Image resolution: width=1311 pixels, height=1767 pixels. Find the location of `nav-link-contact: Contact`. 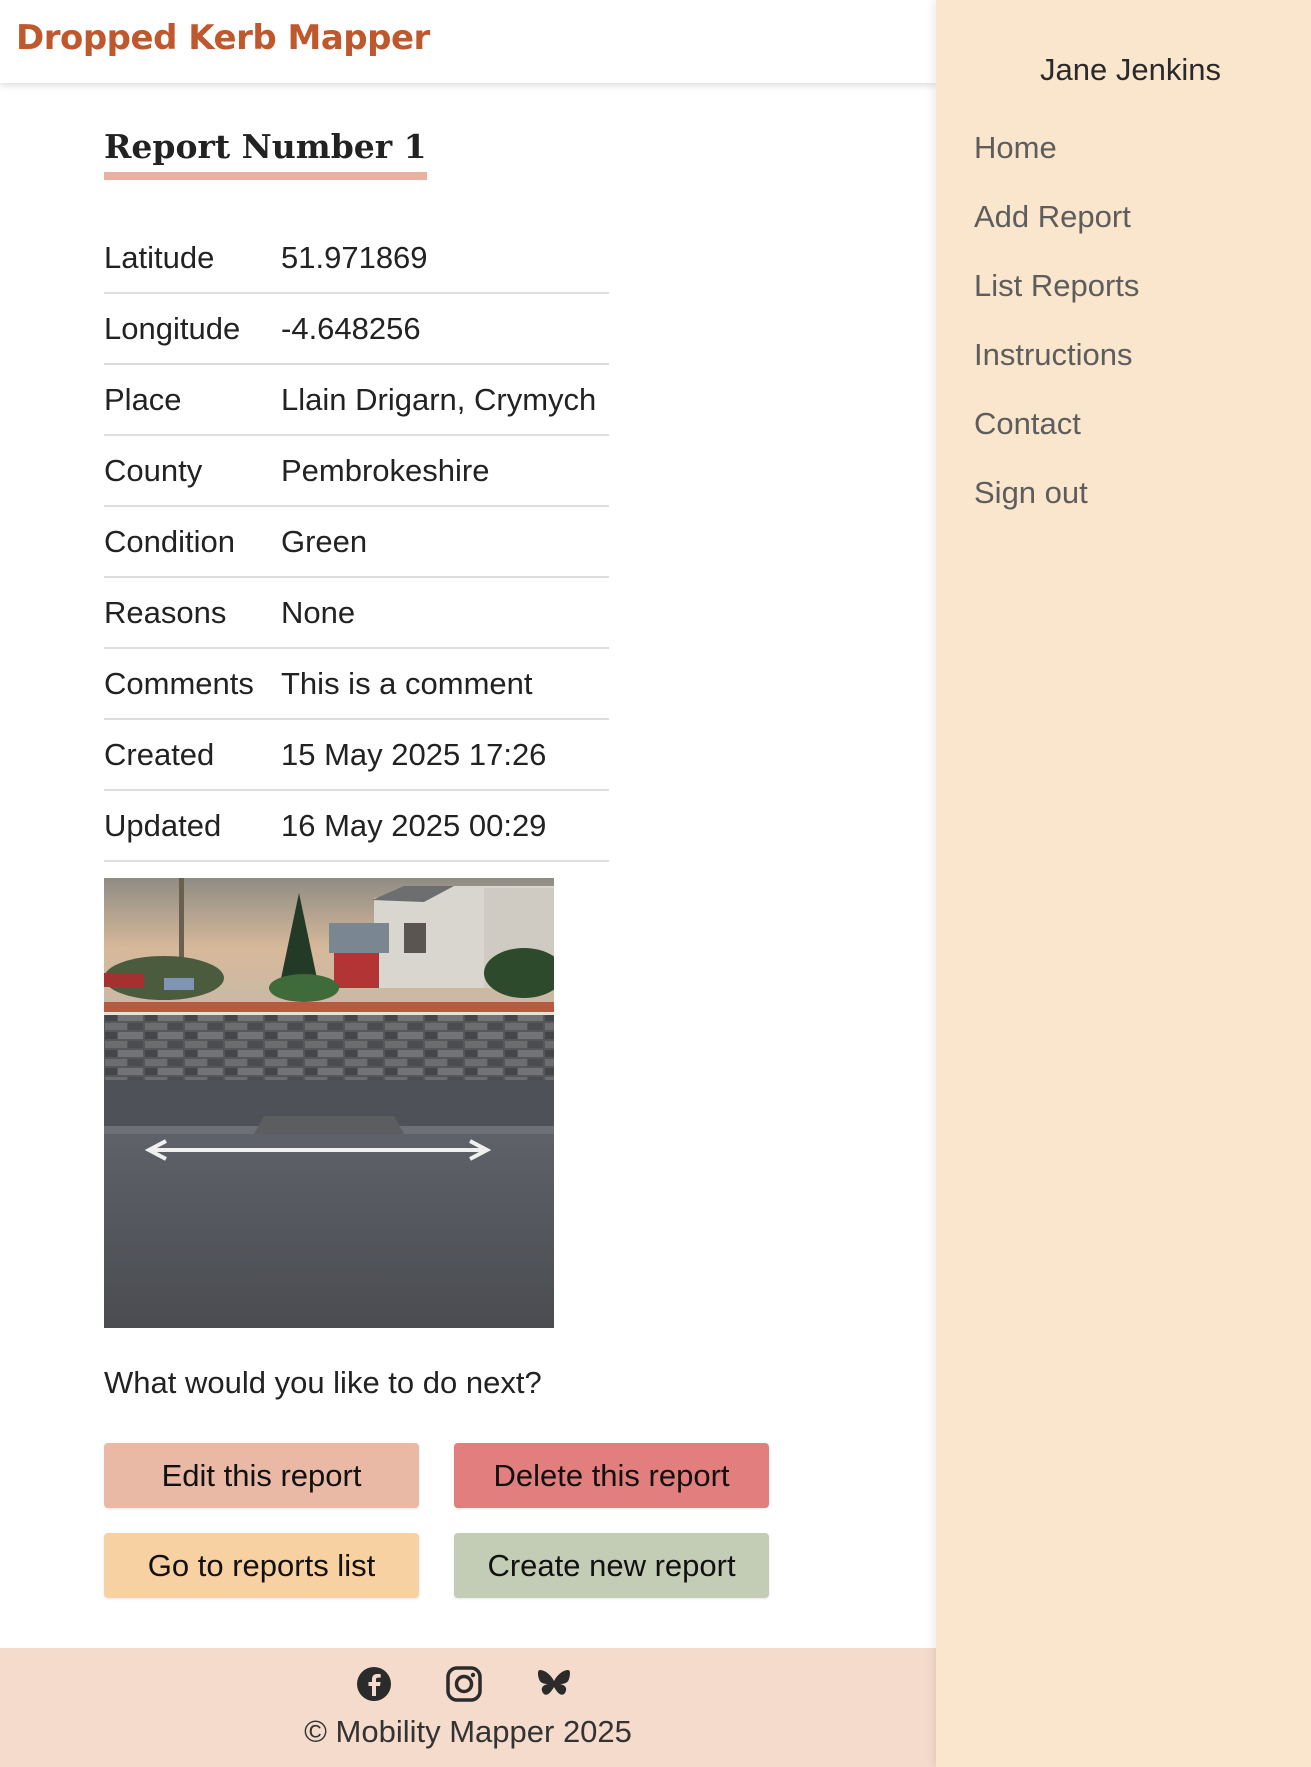

nav-link-contact: Contact is located at coordinates (1027, 424).